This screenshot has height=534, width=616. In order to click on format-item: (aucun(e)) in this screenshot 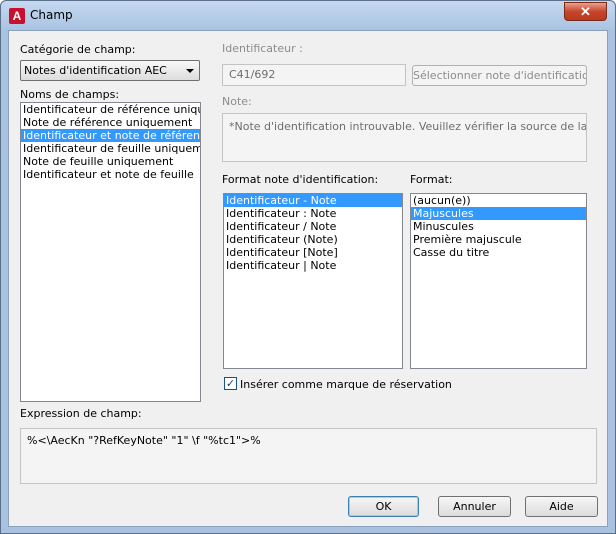, I will do `click(498, 200)`.